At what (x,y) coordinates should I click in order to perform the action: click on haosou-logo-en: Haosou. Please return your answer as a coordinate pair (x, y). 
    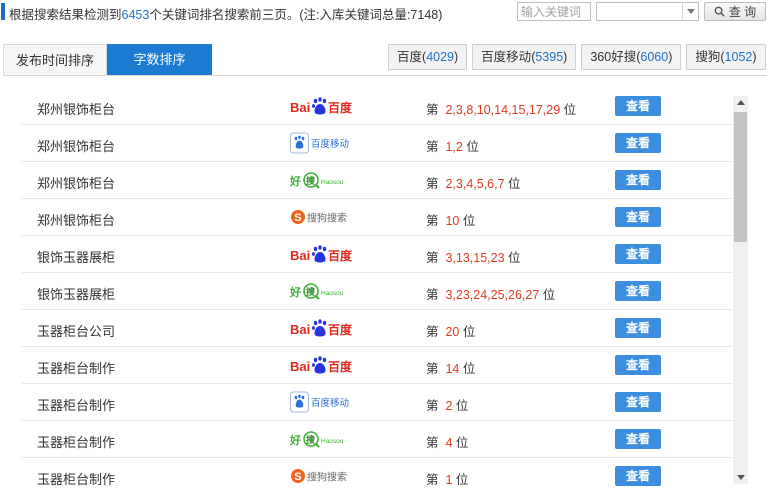
    Looking at the image, I should click on (332, 293).